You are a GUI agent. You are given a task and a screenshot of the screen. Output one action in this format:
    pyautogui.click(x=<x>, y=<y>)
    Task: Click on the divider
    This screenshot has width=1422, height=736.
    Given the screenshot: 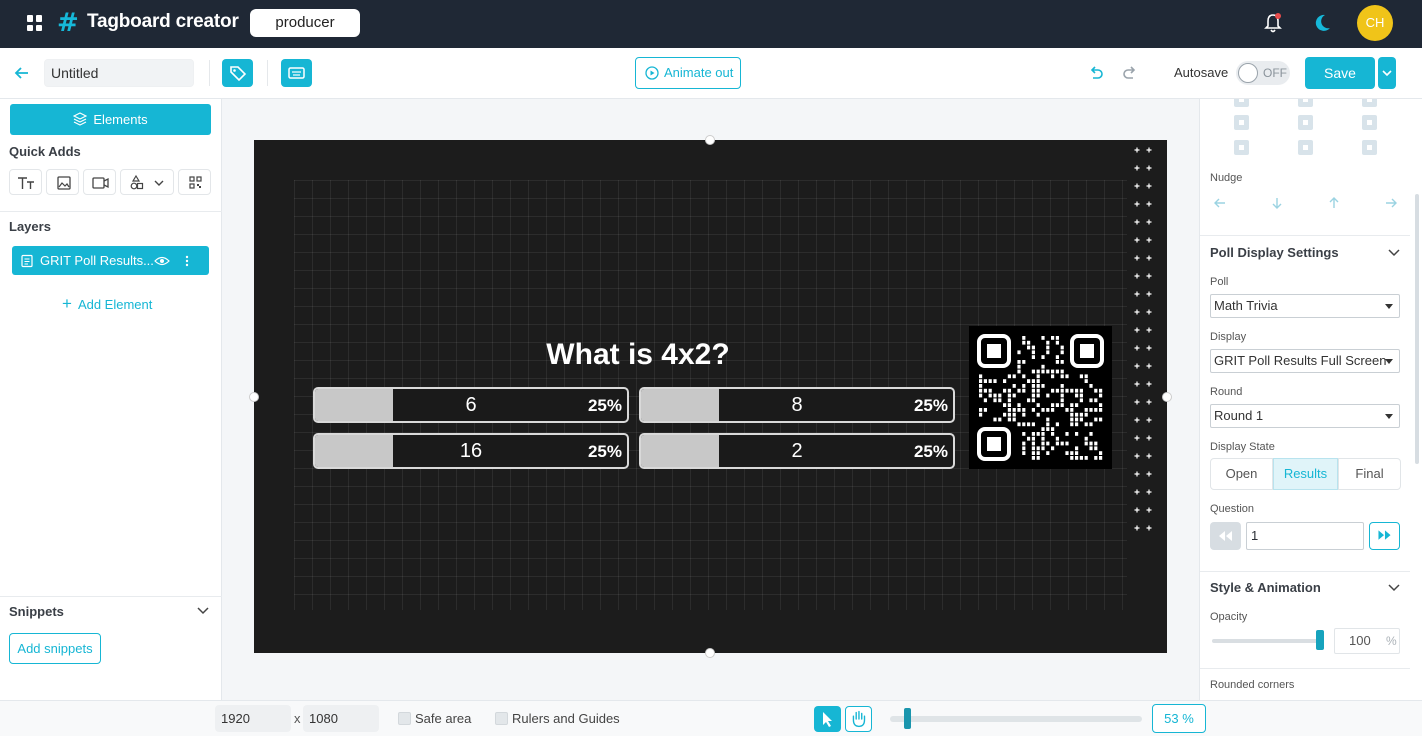 What is the action you would take?
    pyautogui.click(x=1305, y=571)
    